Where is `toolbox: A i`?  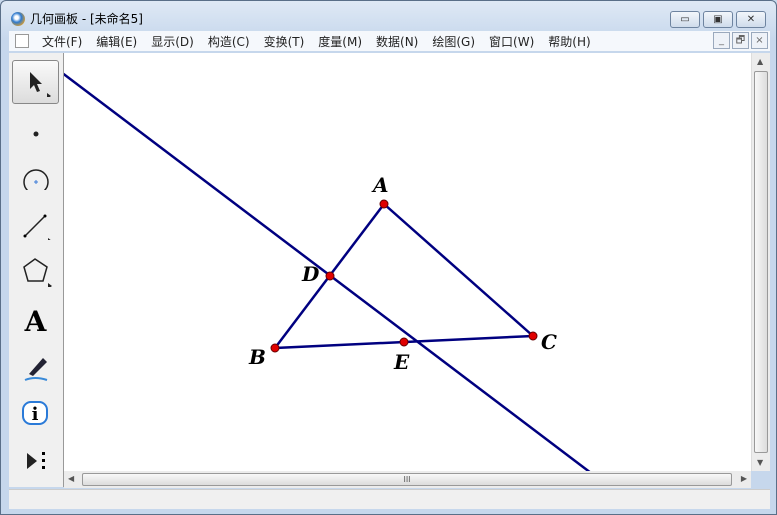
toolbox: A i is located at coordinates (36, 270).